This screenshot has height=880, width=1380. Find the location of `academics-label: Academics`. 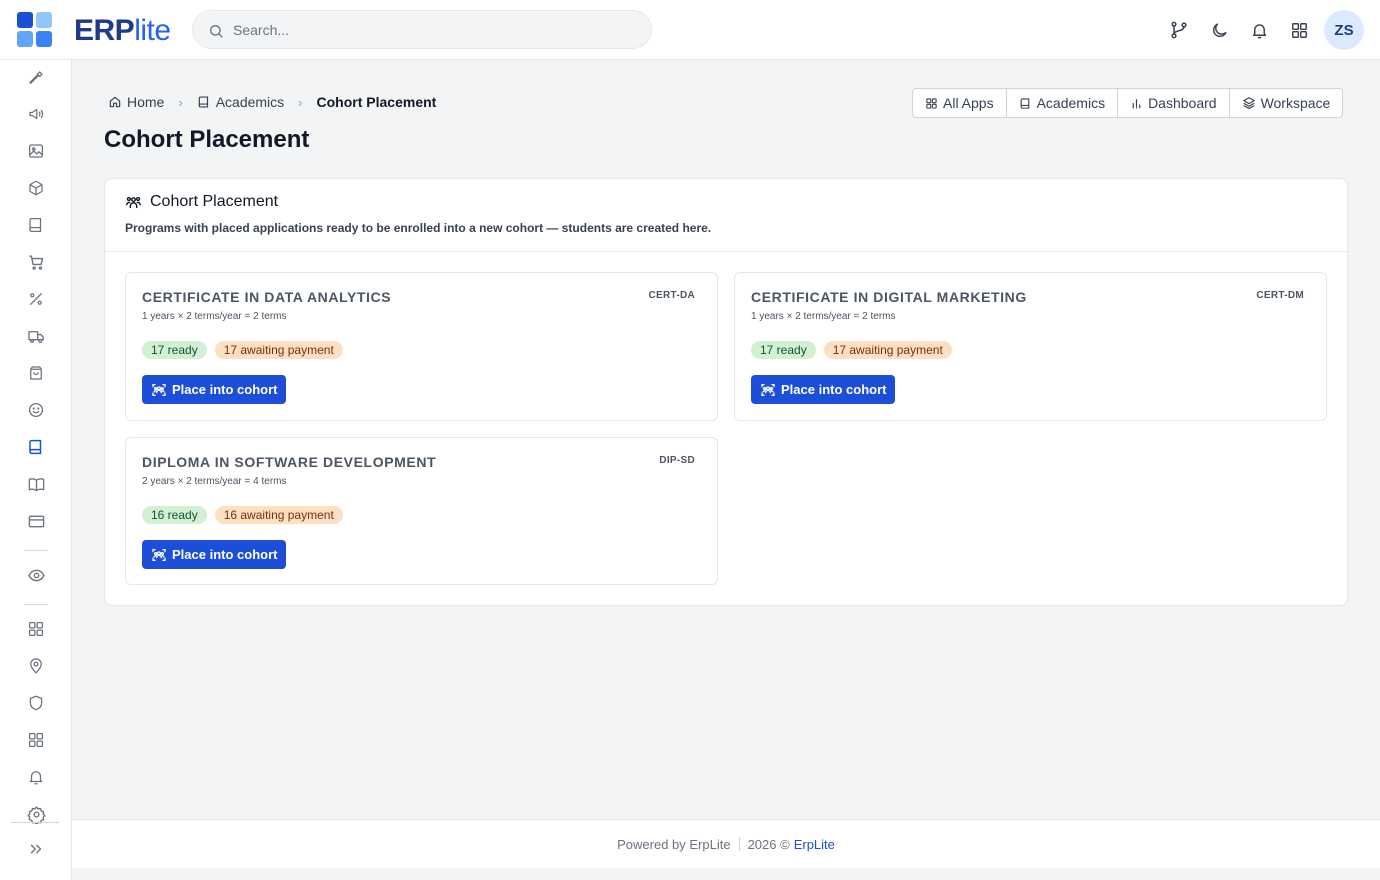

academics-label: Academics is located at coordinates (1071, 103).